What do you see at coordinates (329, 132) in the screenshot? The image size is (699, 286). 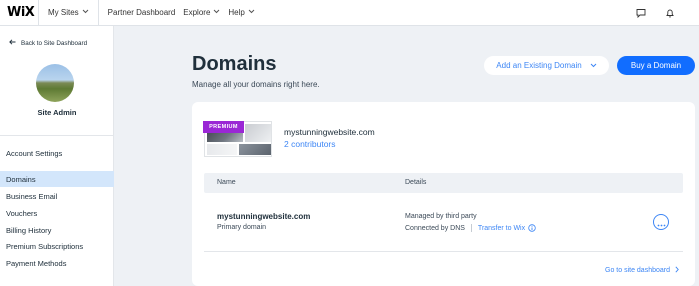 I see `site-name: mystunningwebsite.com` at bounding box center [329, 132].